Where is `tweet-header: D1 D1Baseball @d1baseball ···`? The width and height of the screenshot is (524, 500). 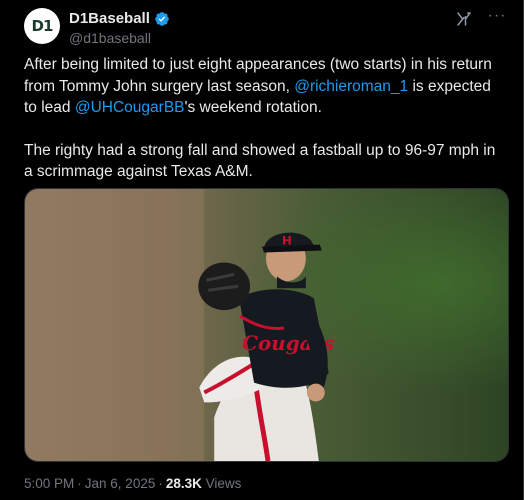
tweet-header: D1 D1Baseball @d1baseball ··· is located at coordinates (266, 29).